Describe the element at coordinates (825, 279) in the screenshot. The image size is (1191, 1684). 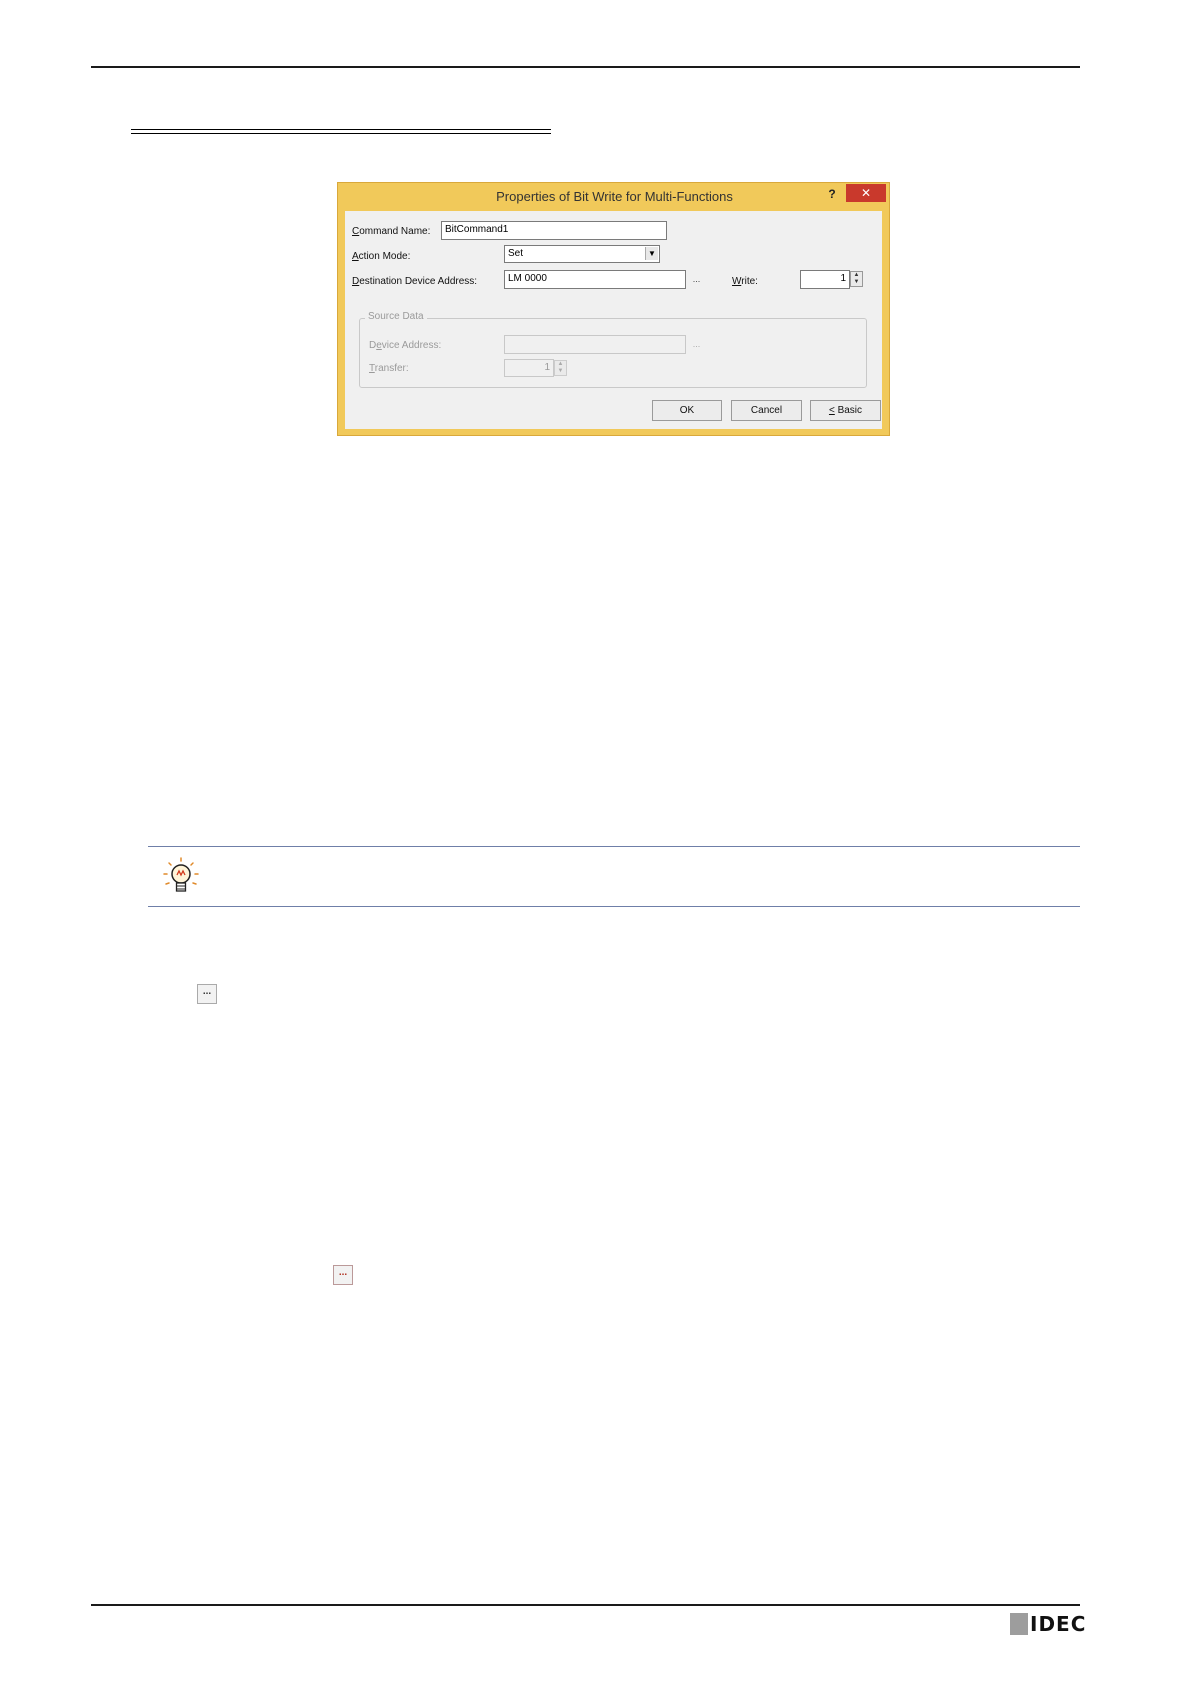
I see `write-value-input: 1` at that location.